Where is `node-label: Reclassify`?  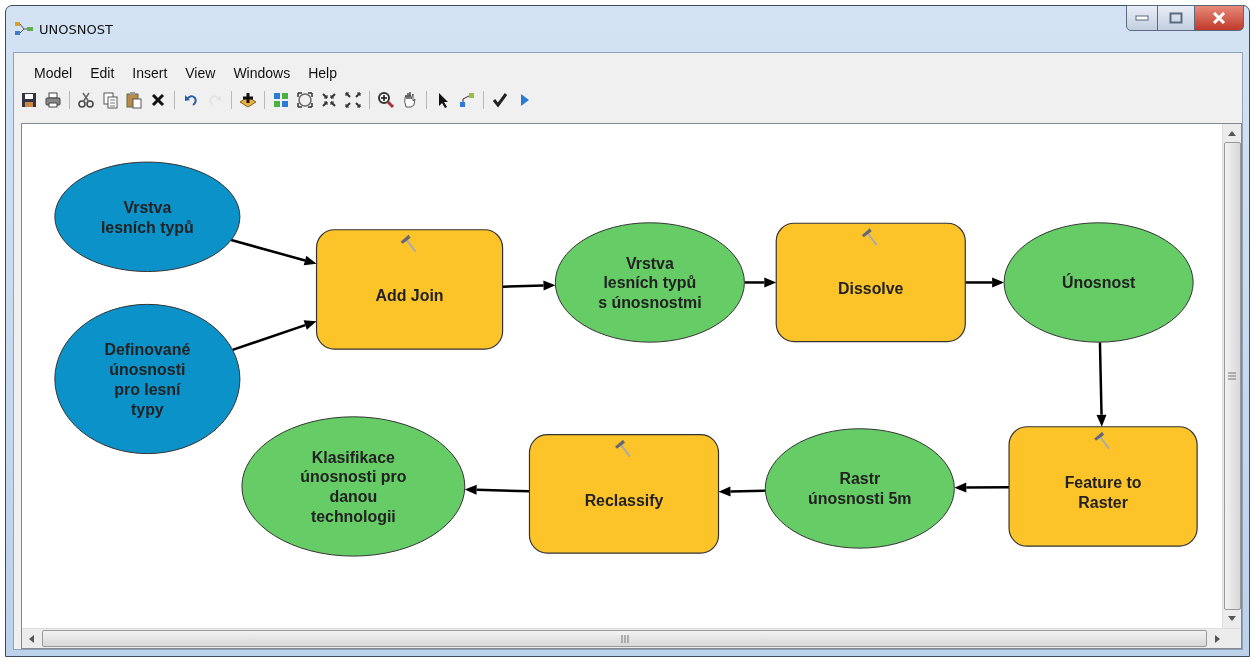
node-label: Reclassify is located at coordinates (624, 500).